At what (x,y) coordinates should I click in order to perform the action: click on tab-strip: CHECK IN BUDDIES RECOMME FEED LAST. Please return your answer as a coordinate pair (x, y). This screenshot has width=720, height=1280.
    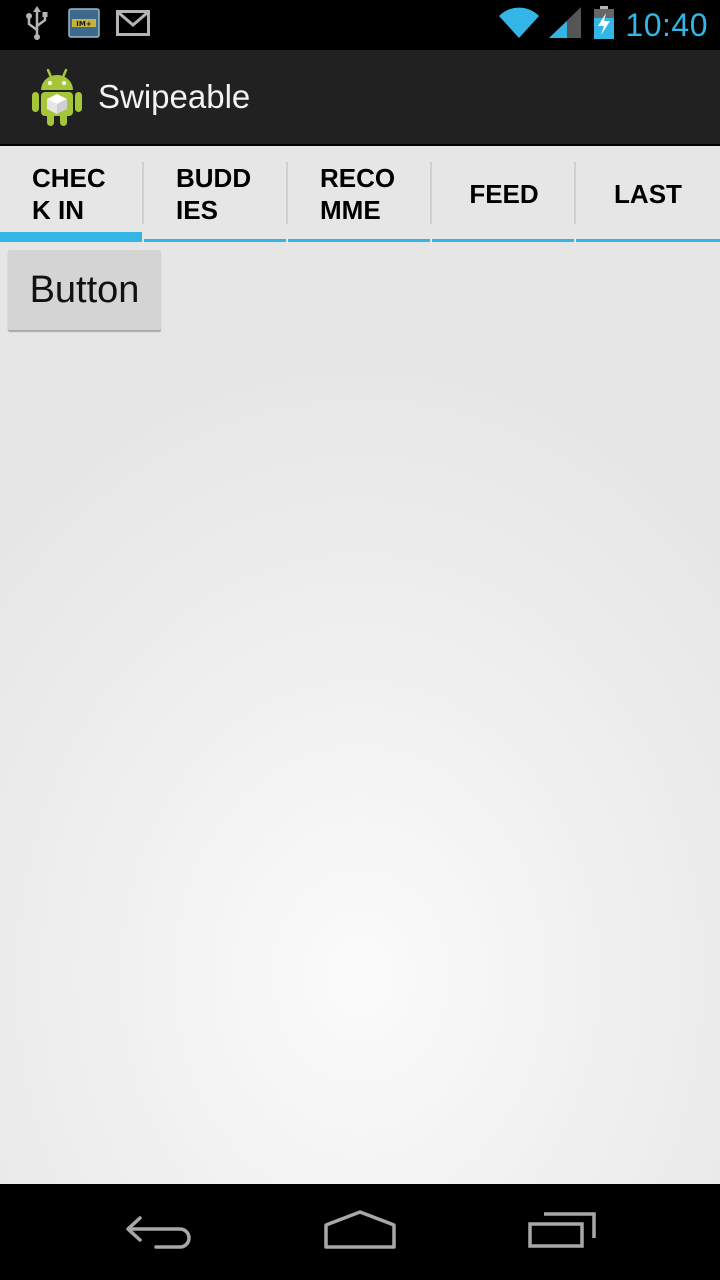
    Looking at the image, I should click on (360, 194).